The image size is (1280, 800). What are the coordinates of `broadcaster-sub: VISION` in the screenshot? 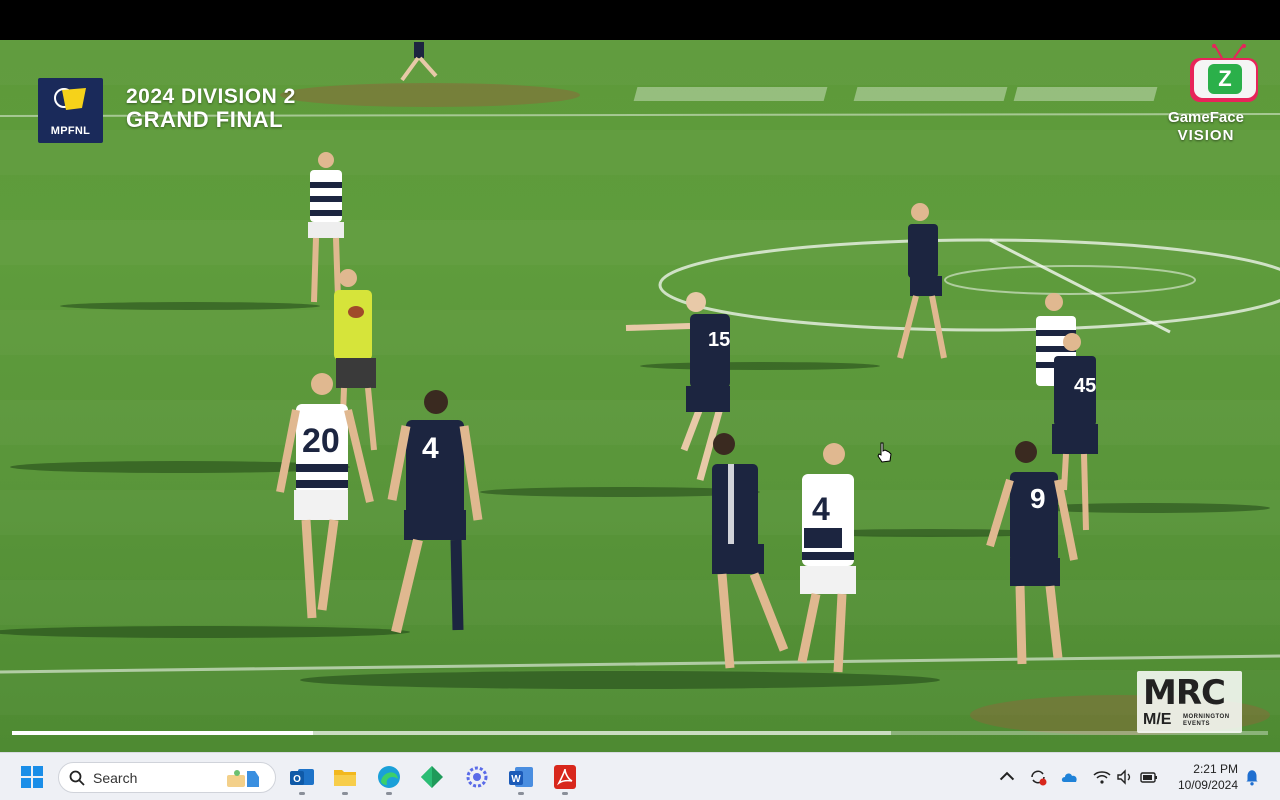 It's located at (1206, 135).